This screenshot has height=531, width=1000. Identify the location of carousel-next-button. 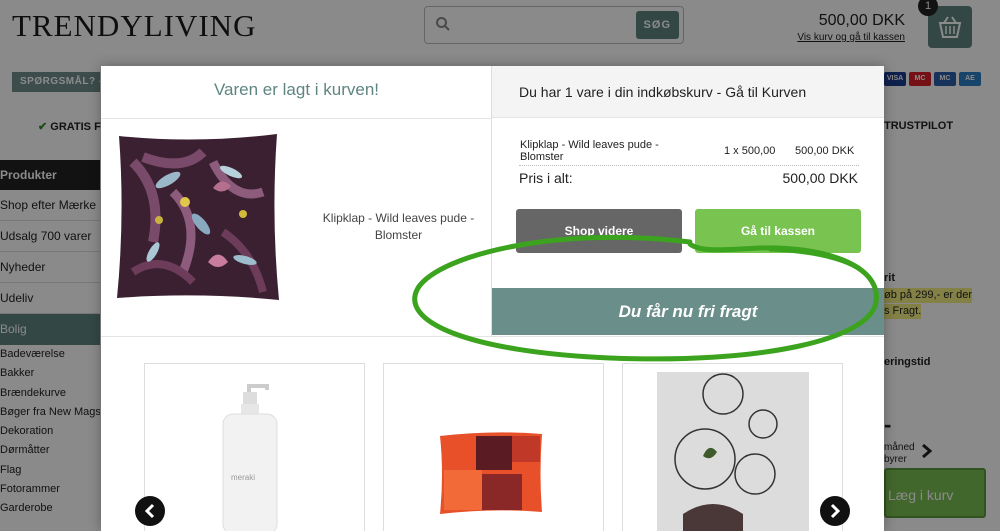
(835, 511).